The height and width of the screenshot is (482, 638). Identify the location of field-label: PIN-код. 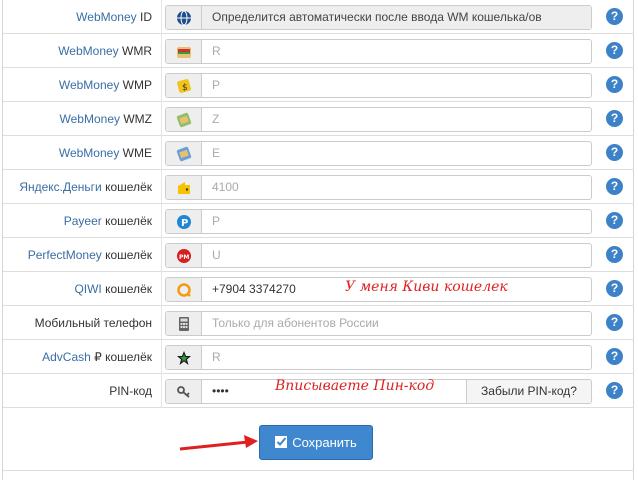
(130, 391).